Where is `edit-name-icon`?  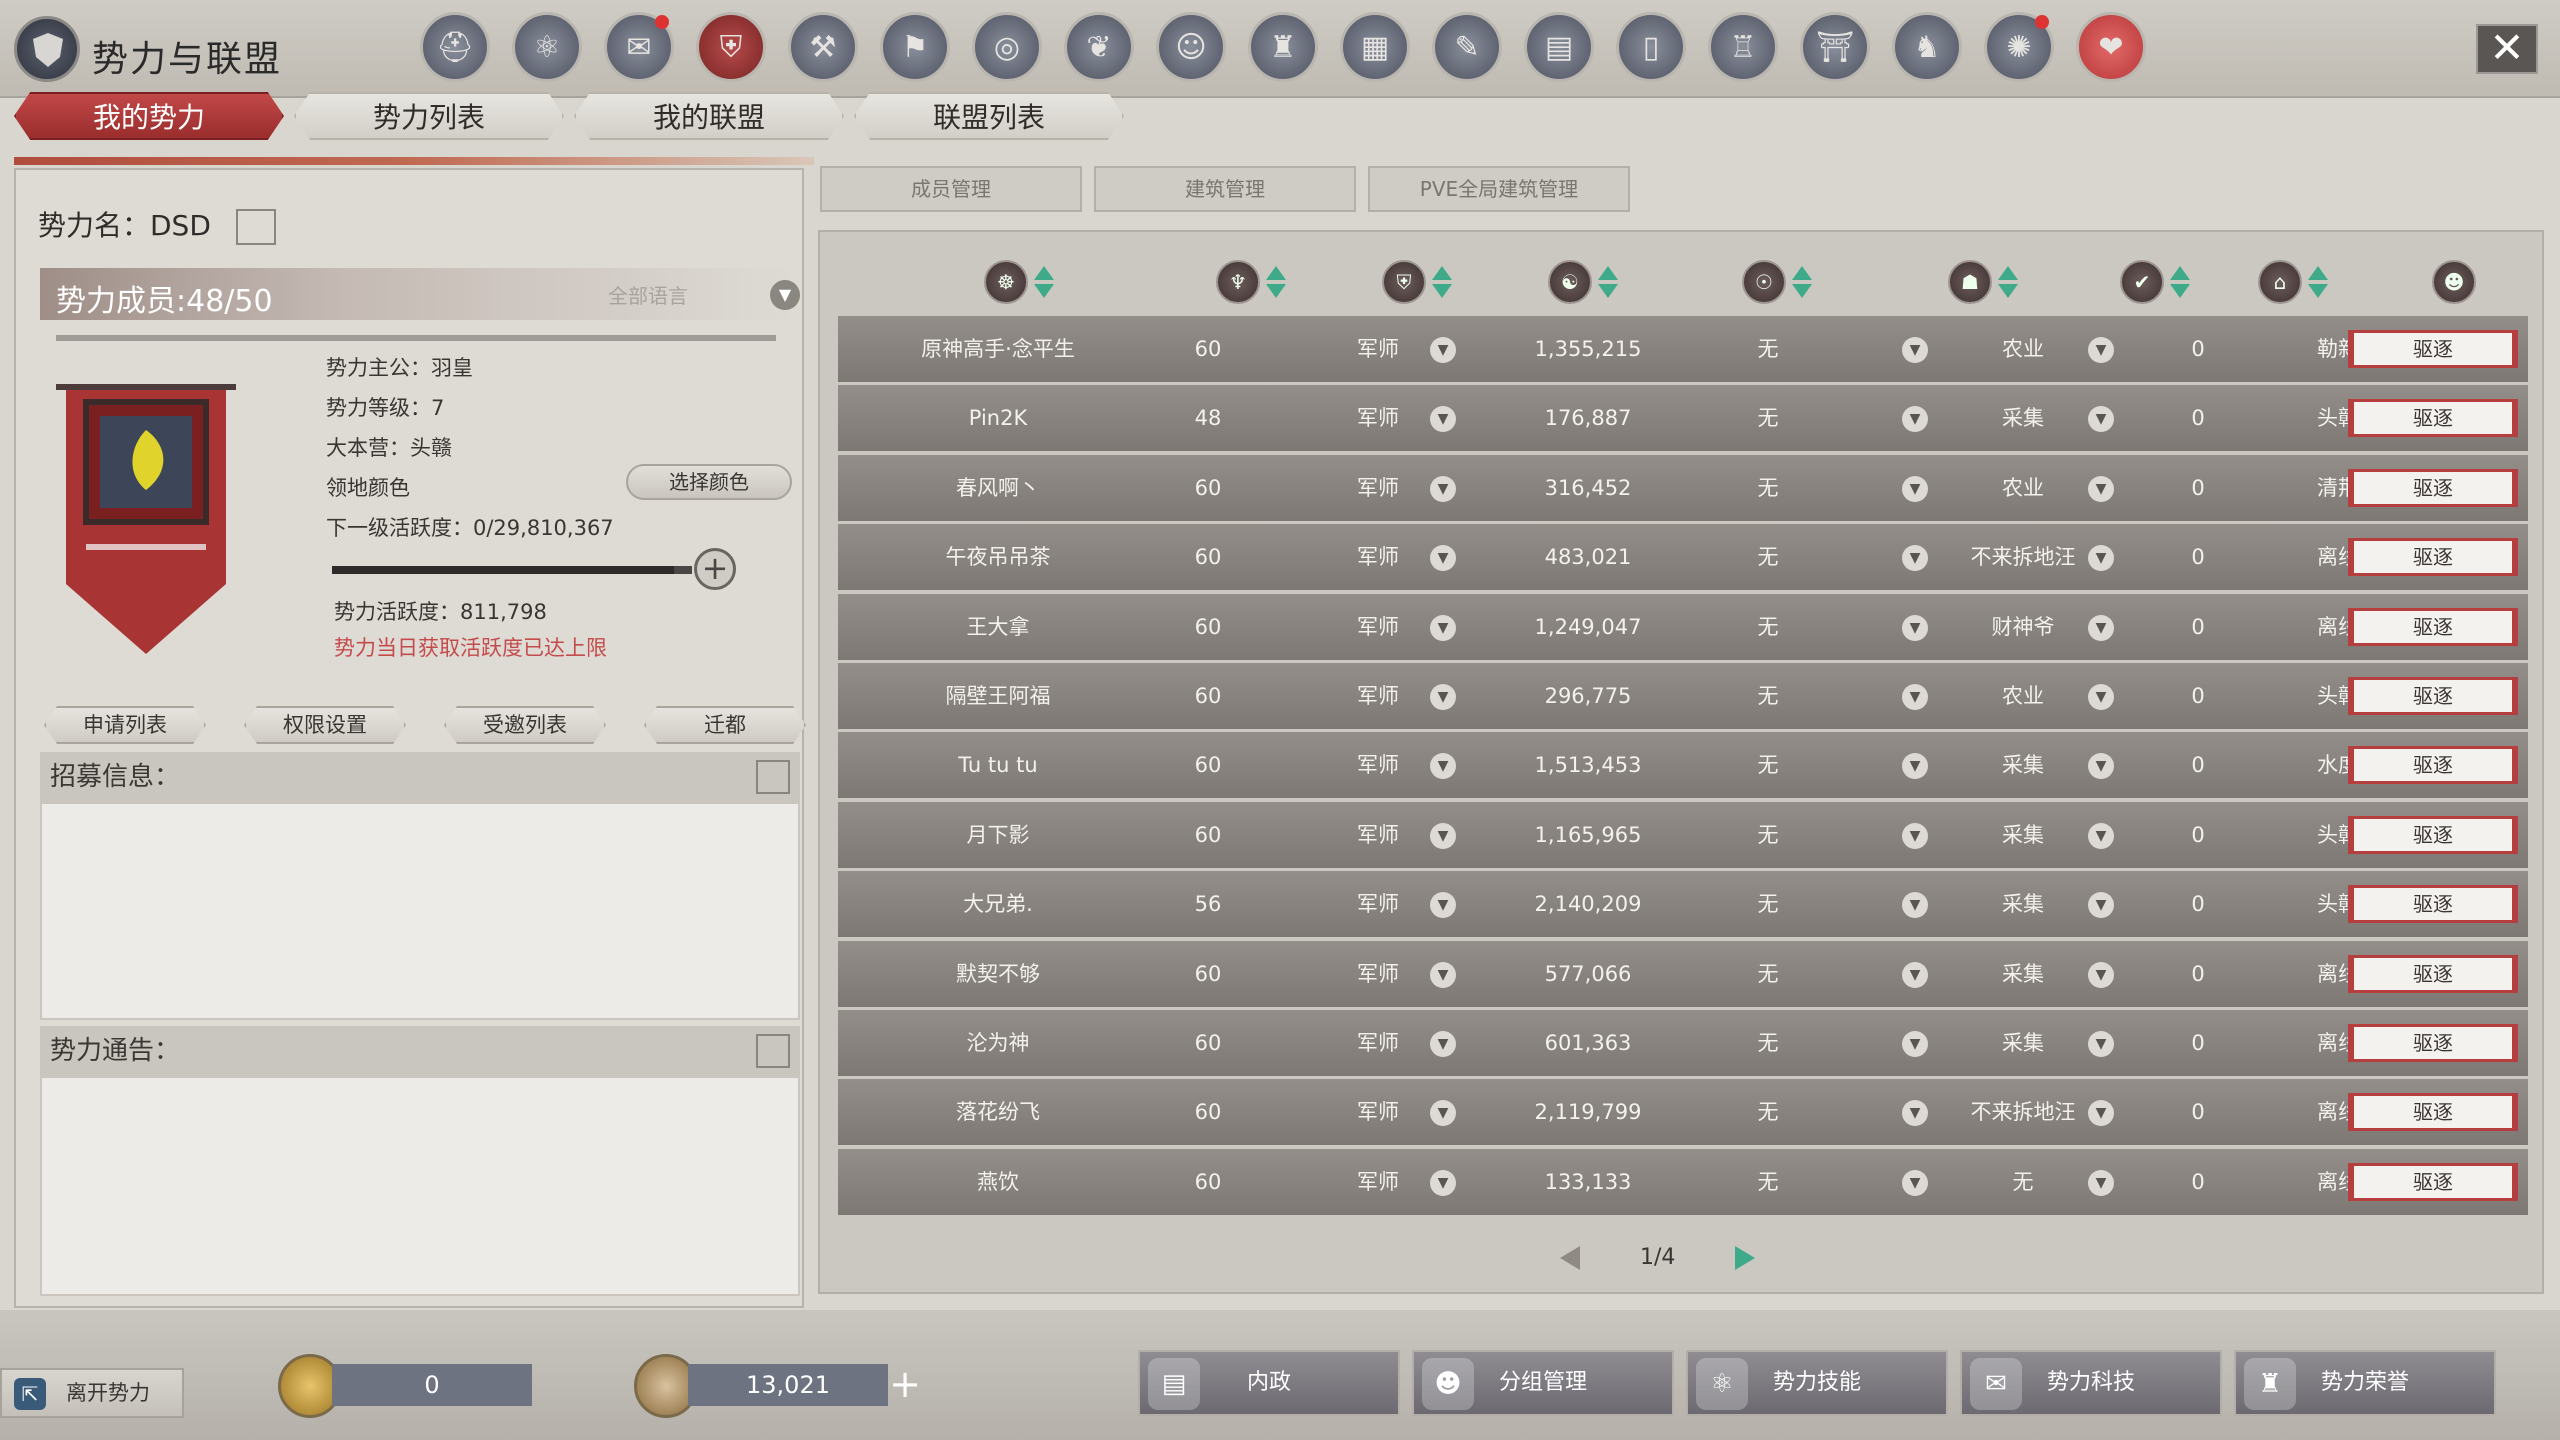
edit-name-icon is located at coordinates (255, 227).